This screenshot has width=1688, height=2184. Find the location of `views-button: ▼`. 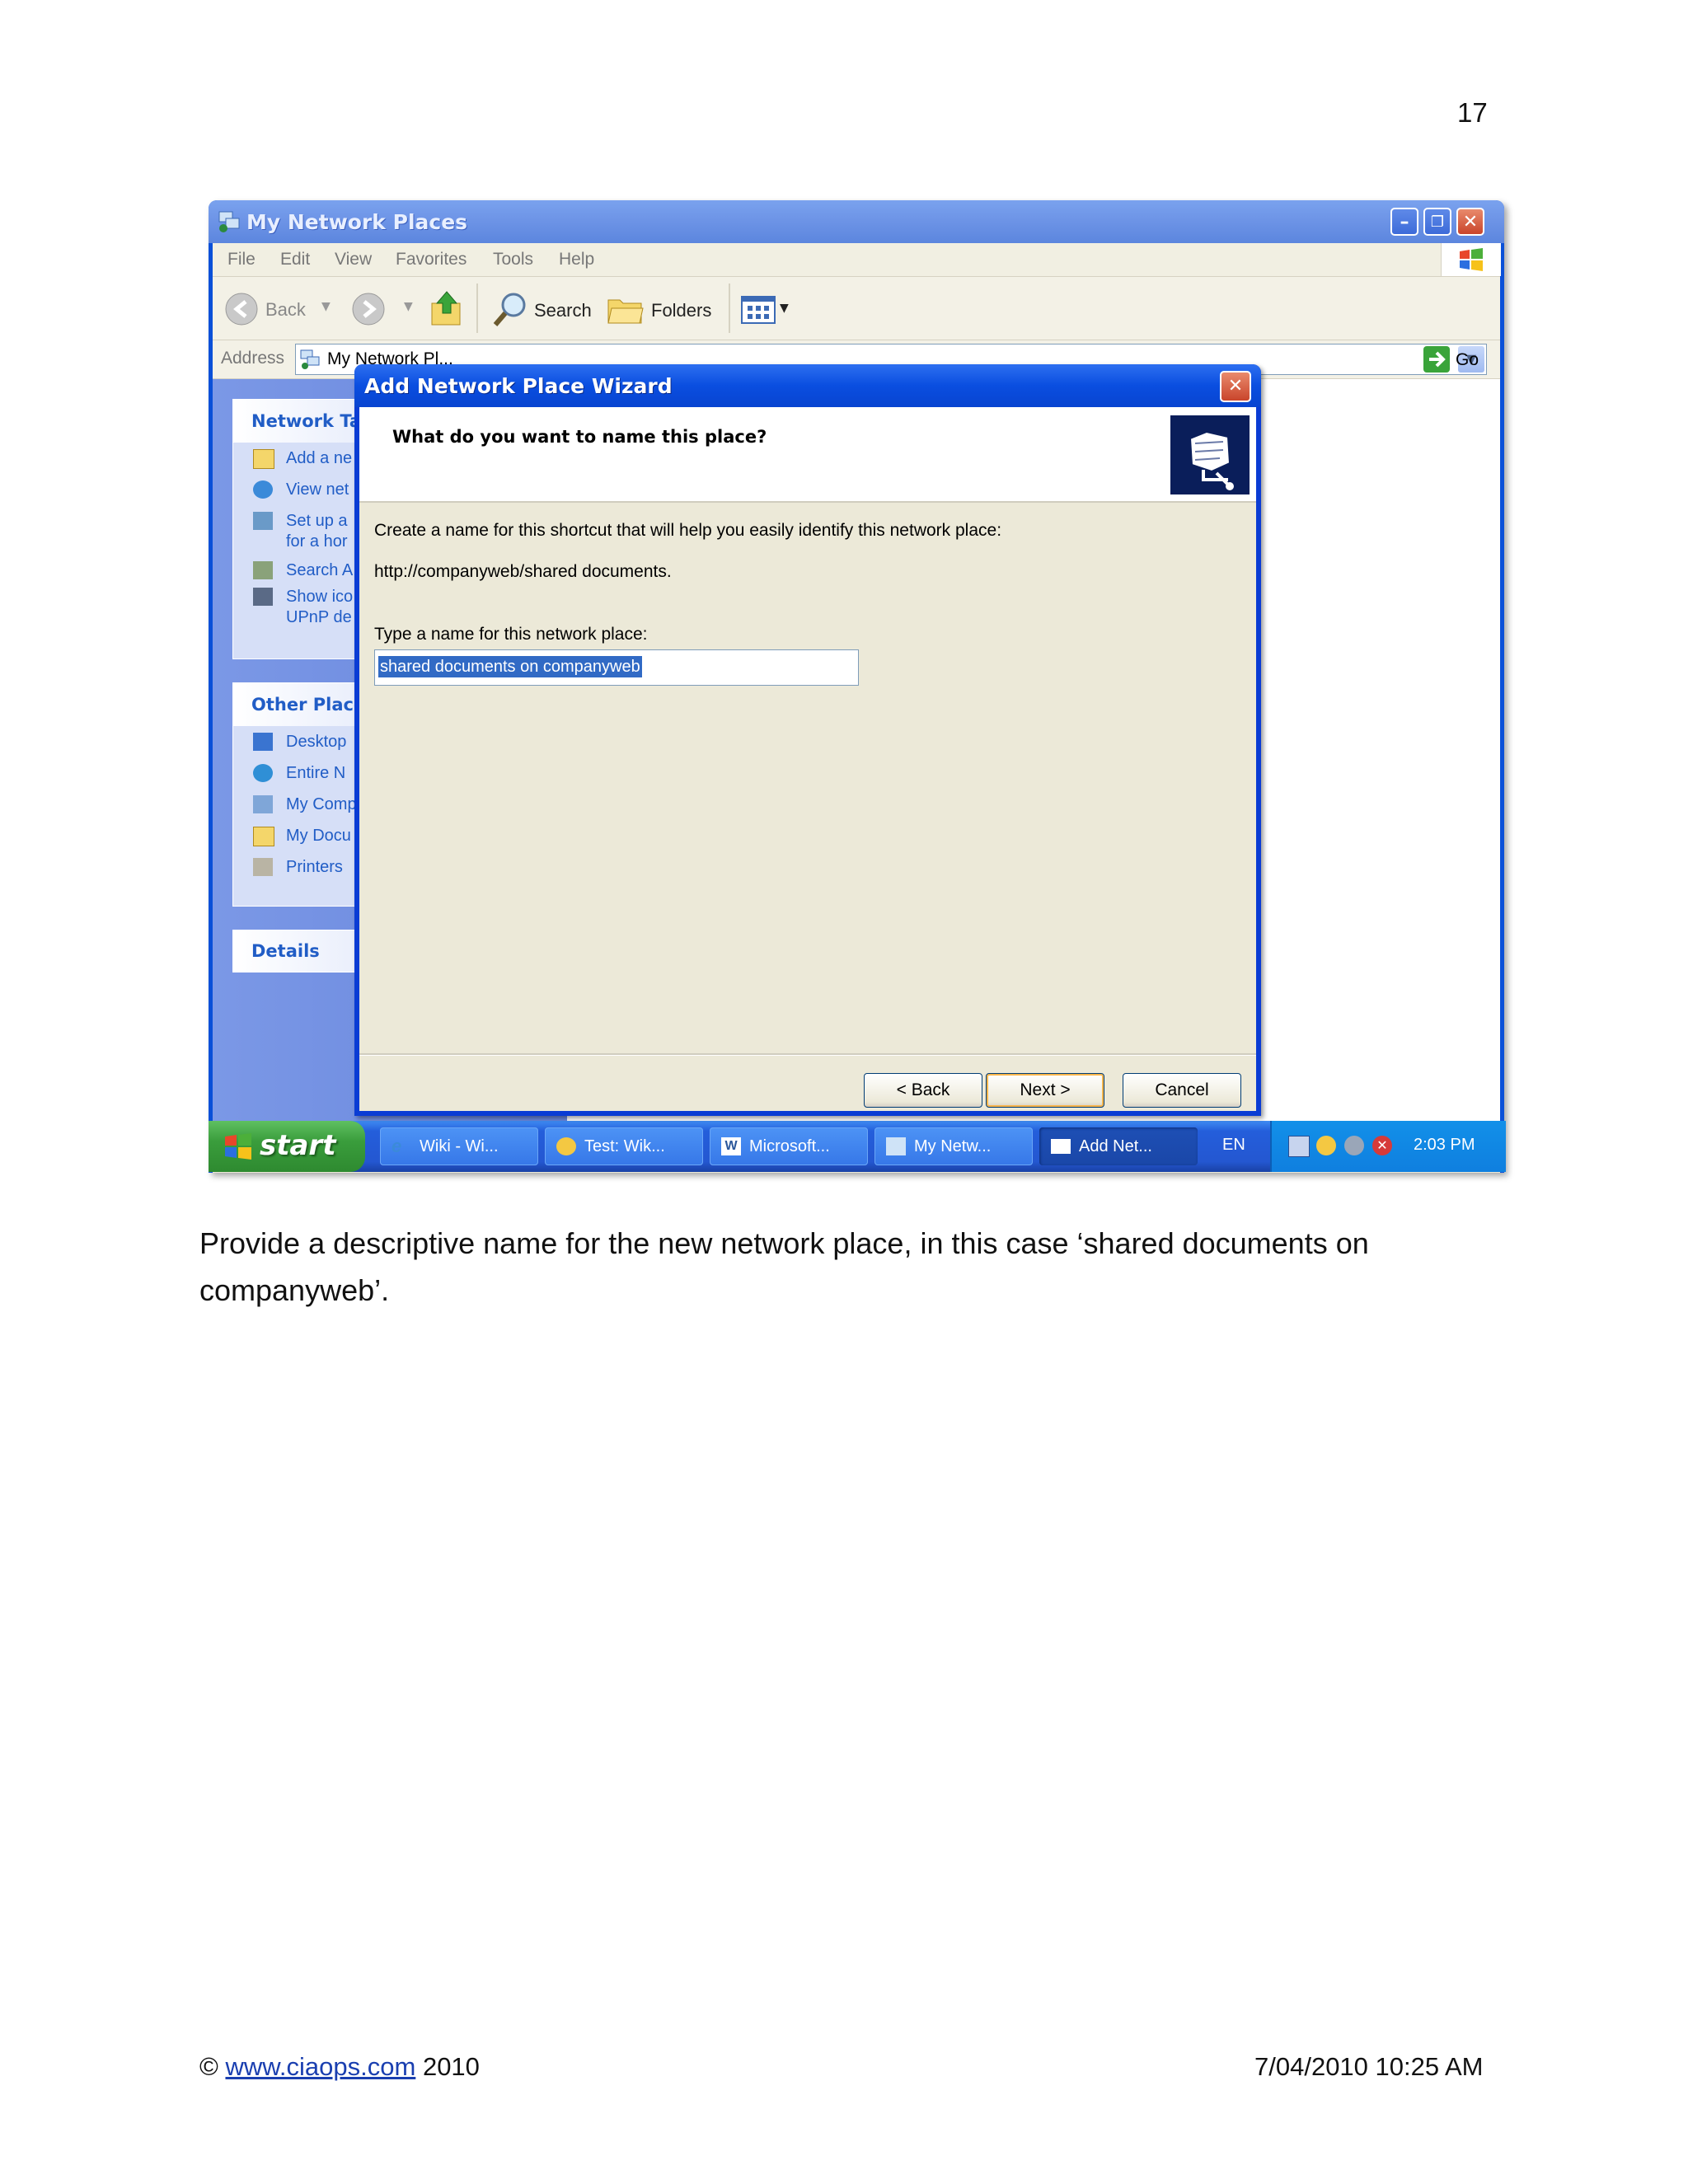

views-button: ▼ is located at coordinates (769, 309).